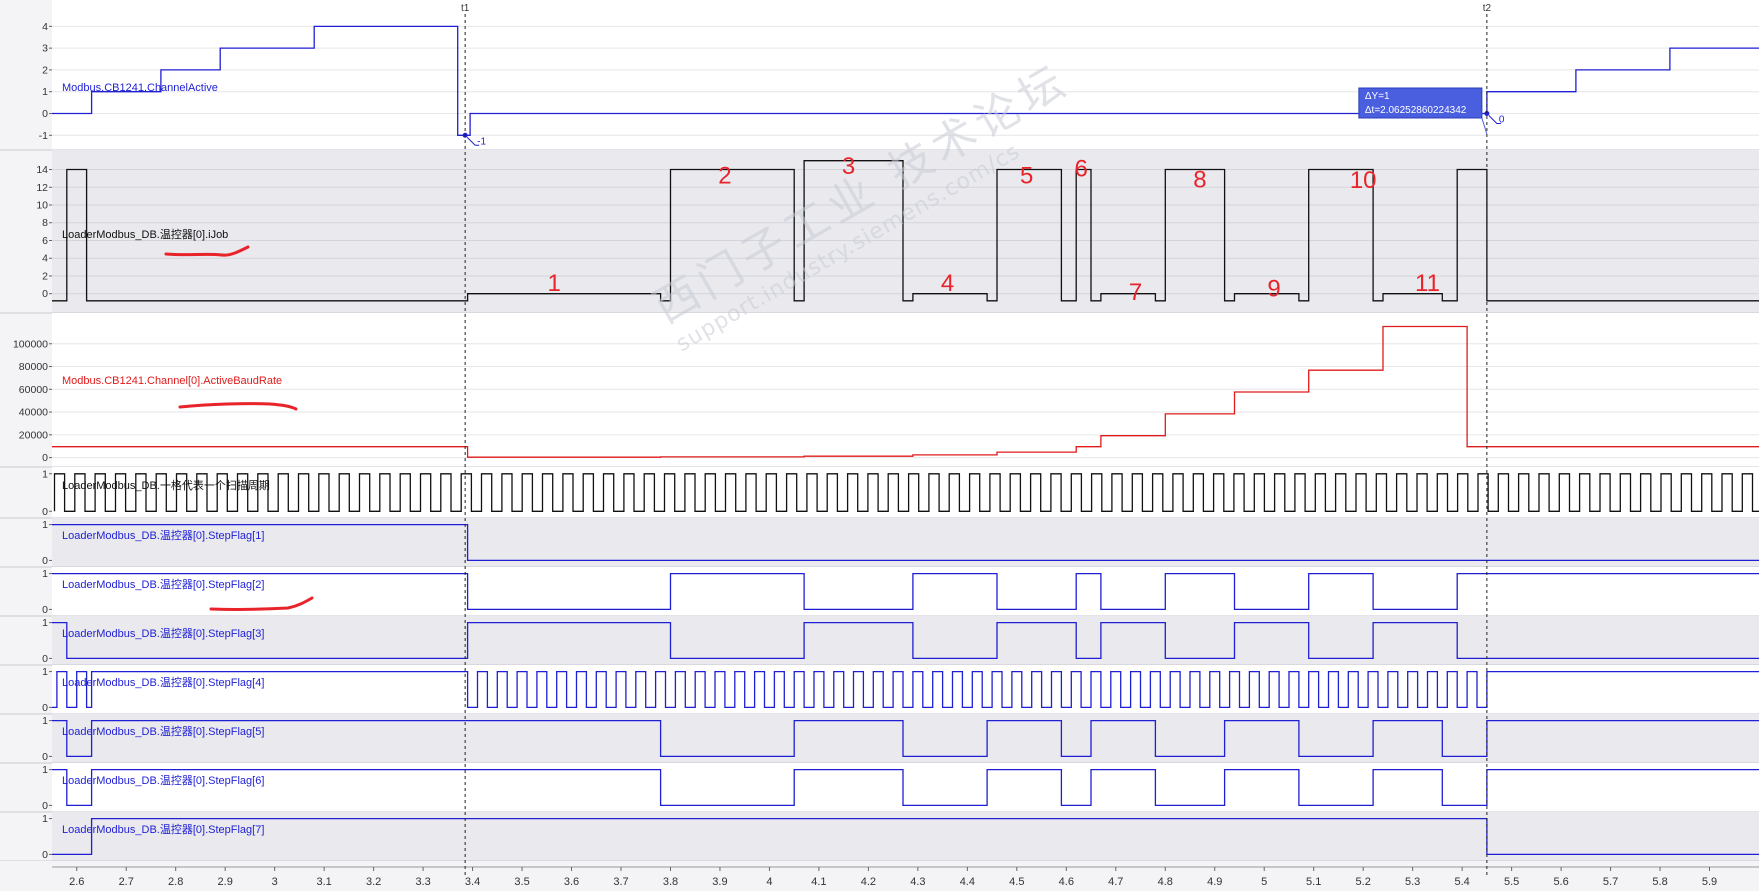  I want to click on signal-name: LoaderModbus_DB.温控器[0].StepFlag[7], so click(163, 829).